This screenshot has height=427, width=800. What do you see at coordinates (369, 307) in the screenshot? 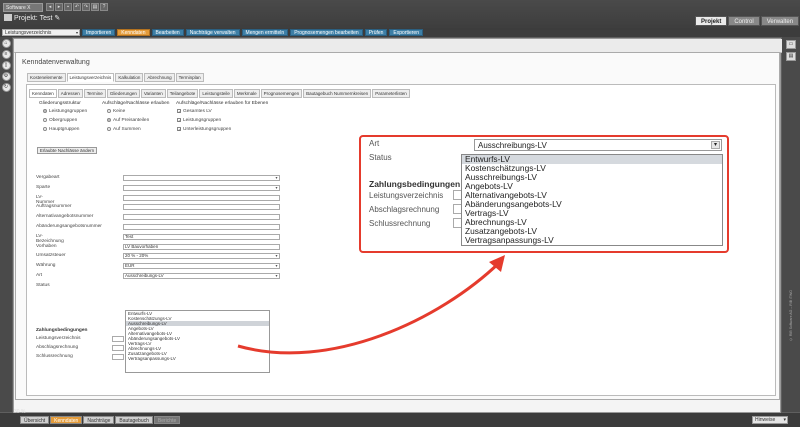
I see `arrow-curve` at bounding box center [369, 307].